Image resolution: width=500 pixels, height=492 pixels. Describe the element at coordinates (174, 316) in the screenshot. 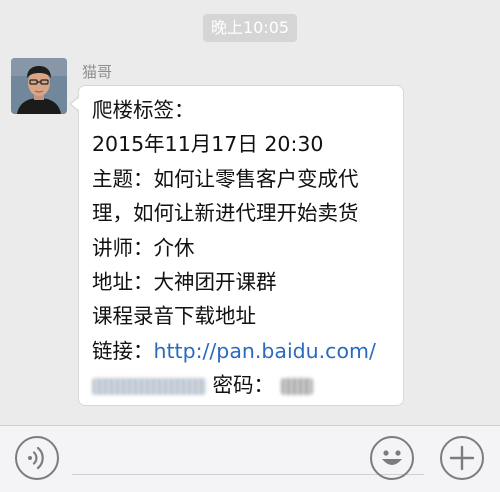

I see `message-recording: 课程录音下载地址` at that location.